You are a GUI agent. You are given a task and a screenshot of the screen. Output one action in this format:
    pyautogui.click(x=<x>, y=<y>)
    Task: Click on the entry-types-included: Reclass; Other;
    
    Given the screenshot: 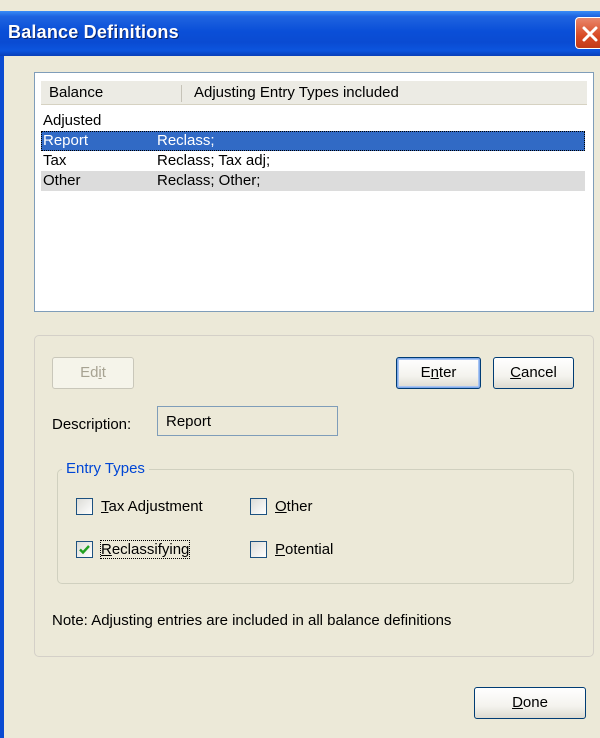 What is the action you would take?
    pyautogui.click(x=209, y=180)
    